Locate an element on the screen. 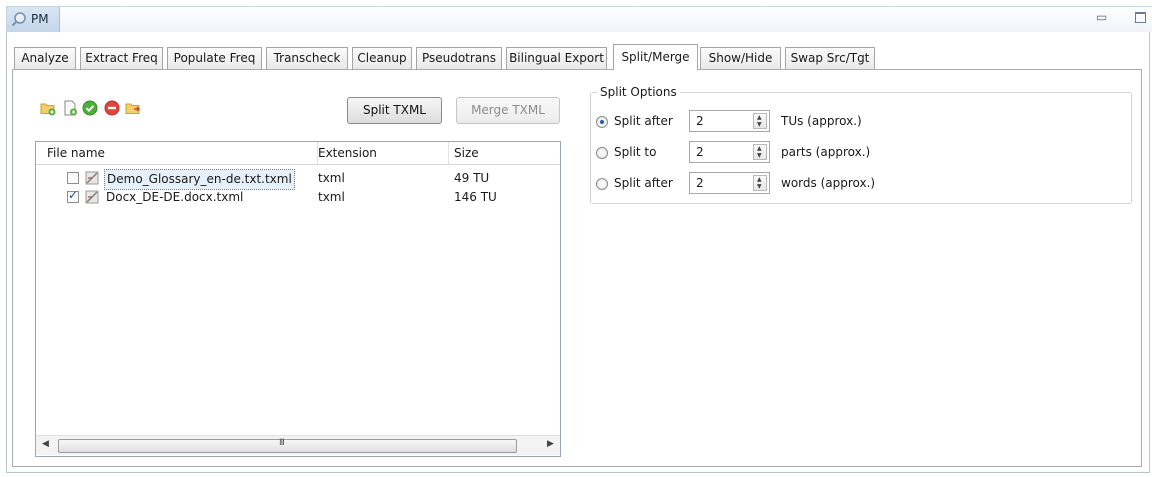 This screenshot has height=477, width=1152. horizontal-scrollbar: ◀ III ▶ is located at coordinates (298, 445).